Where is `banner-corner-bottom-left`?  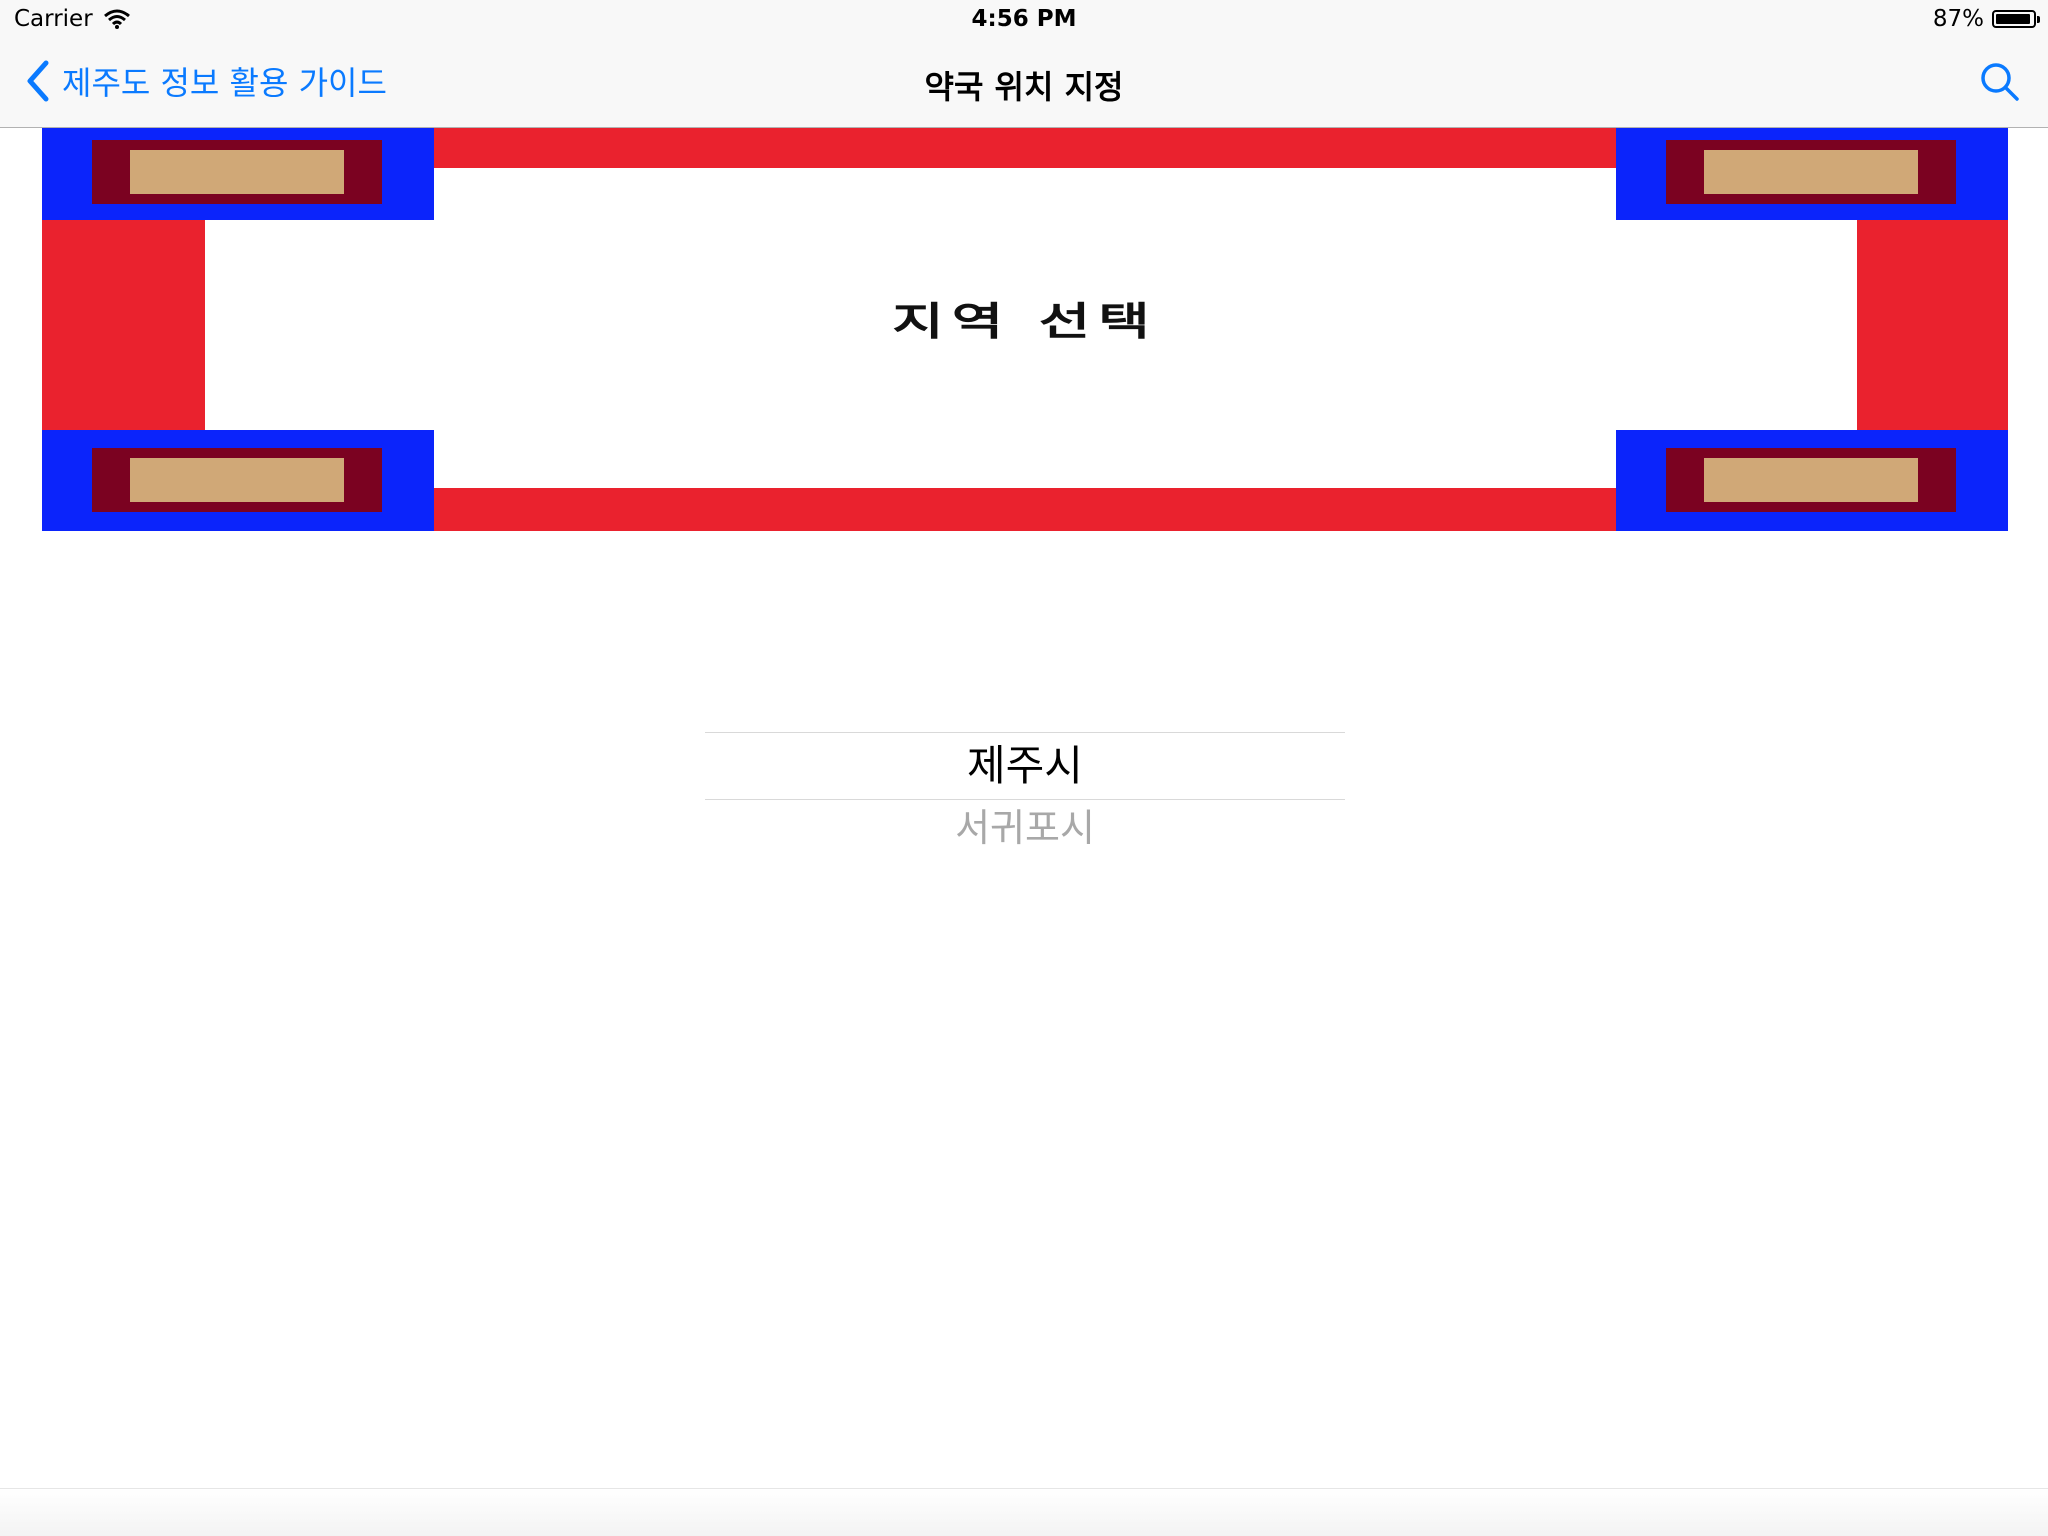
banner-corner-bottom-left is located at coordinates (238, 480).